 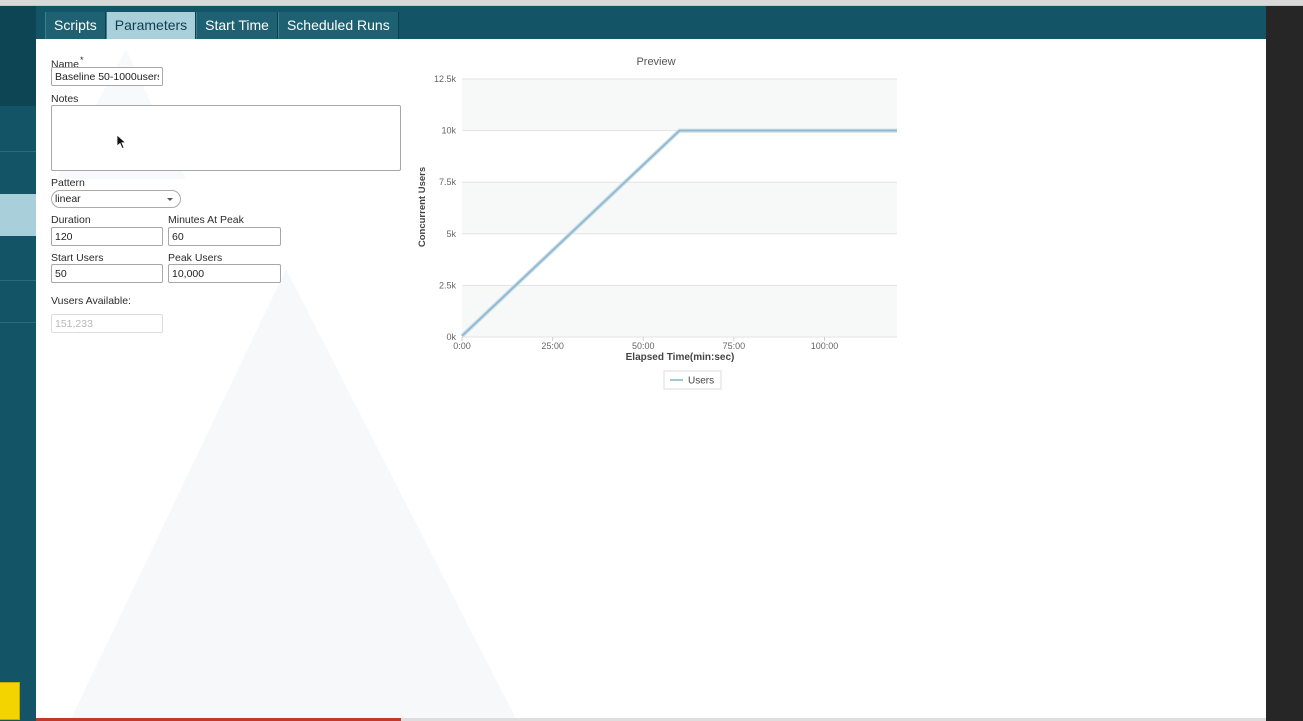 I want to click on tab-scheduled-runs: Scheduled Runs, so click(x=338, y=25).